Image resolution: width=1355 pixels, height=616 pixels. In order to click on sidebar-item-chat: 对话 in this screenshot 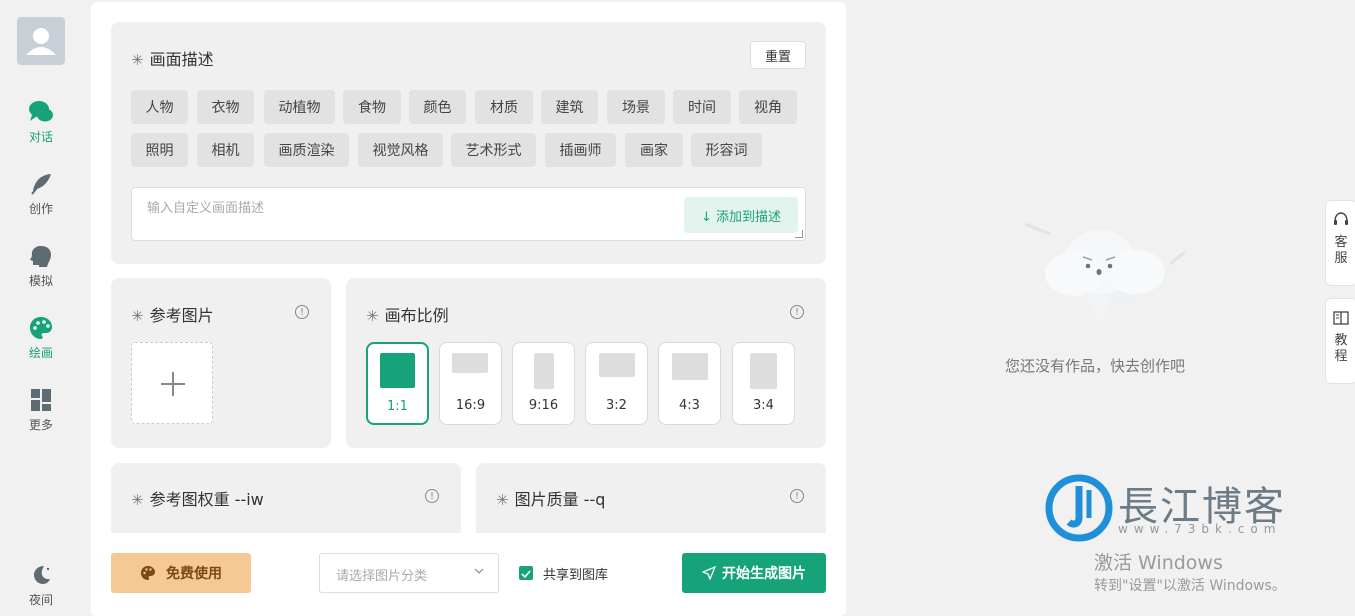, I will do `click(41, 122)`.